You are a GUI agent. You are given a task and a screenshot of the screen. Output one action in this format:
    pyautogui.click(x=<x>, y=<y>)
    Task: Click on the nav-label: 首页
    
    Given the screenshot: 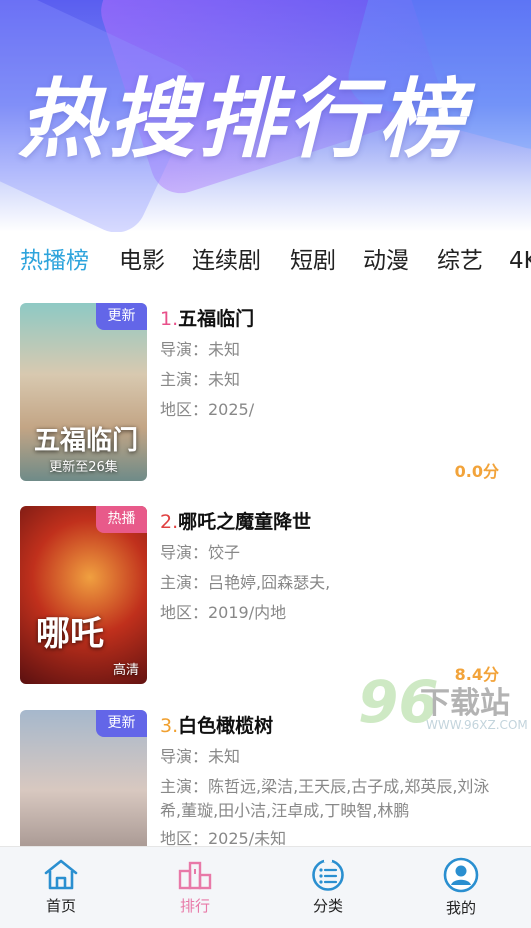 What is the action you would take?
    pyautogui.click(x=60, y=906)
    